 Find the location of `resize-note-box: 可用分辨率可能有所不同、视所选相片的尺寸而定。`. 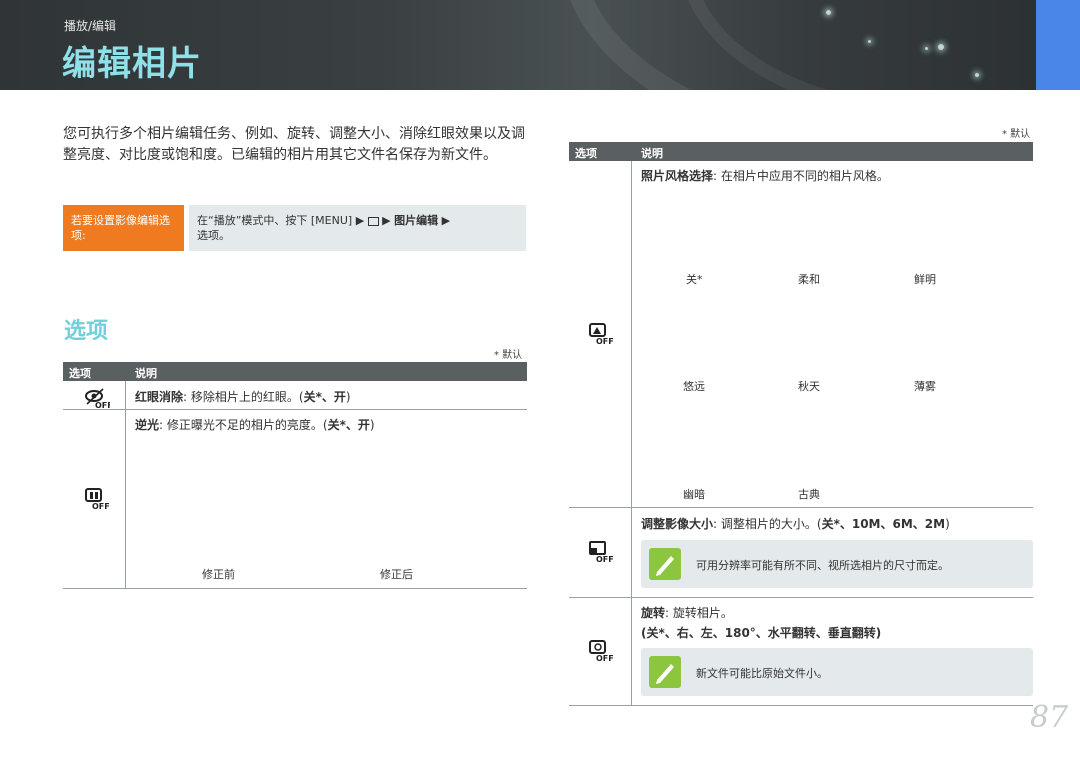

resize-note-box: 可用分辨率可能有所不同、视所选相片的尺寸而定。 is located at coordinates (837, 564).